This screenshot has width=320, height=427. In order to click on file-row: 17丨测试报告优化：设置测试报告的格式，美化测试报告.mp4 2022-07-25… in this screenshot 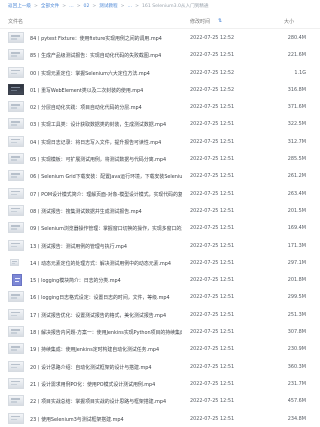, I will do `click(160, 314)`.